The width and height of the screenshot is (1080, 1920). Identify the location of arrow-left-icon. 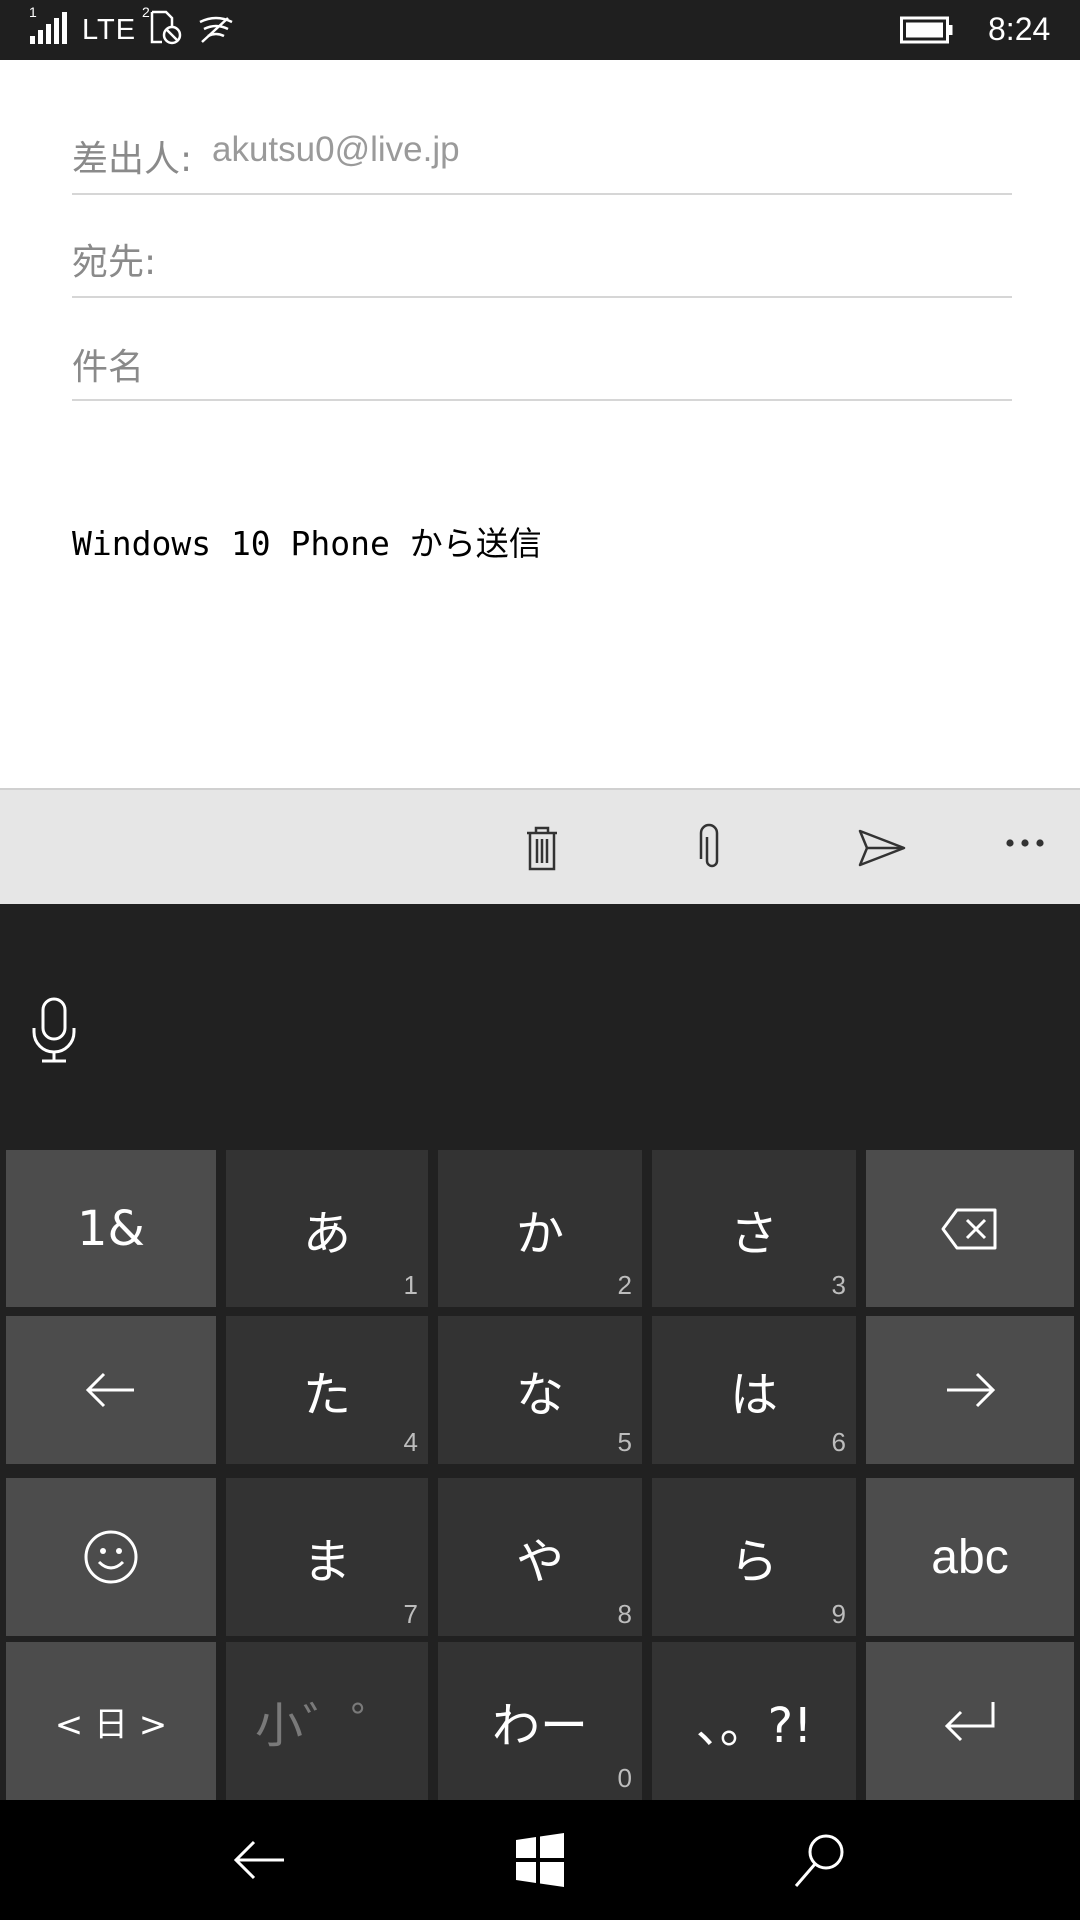
(109, 1390).